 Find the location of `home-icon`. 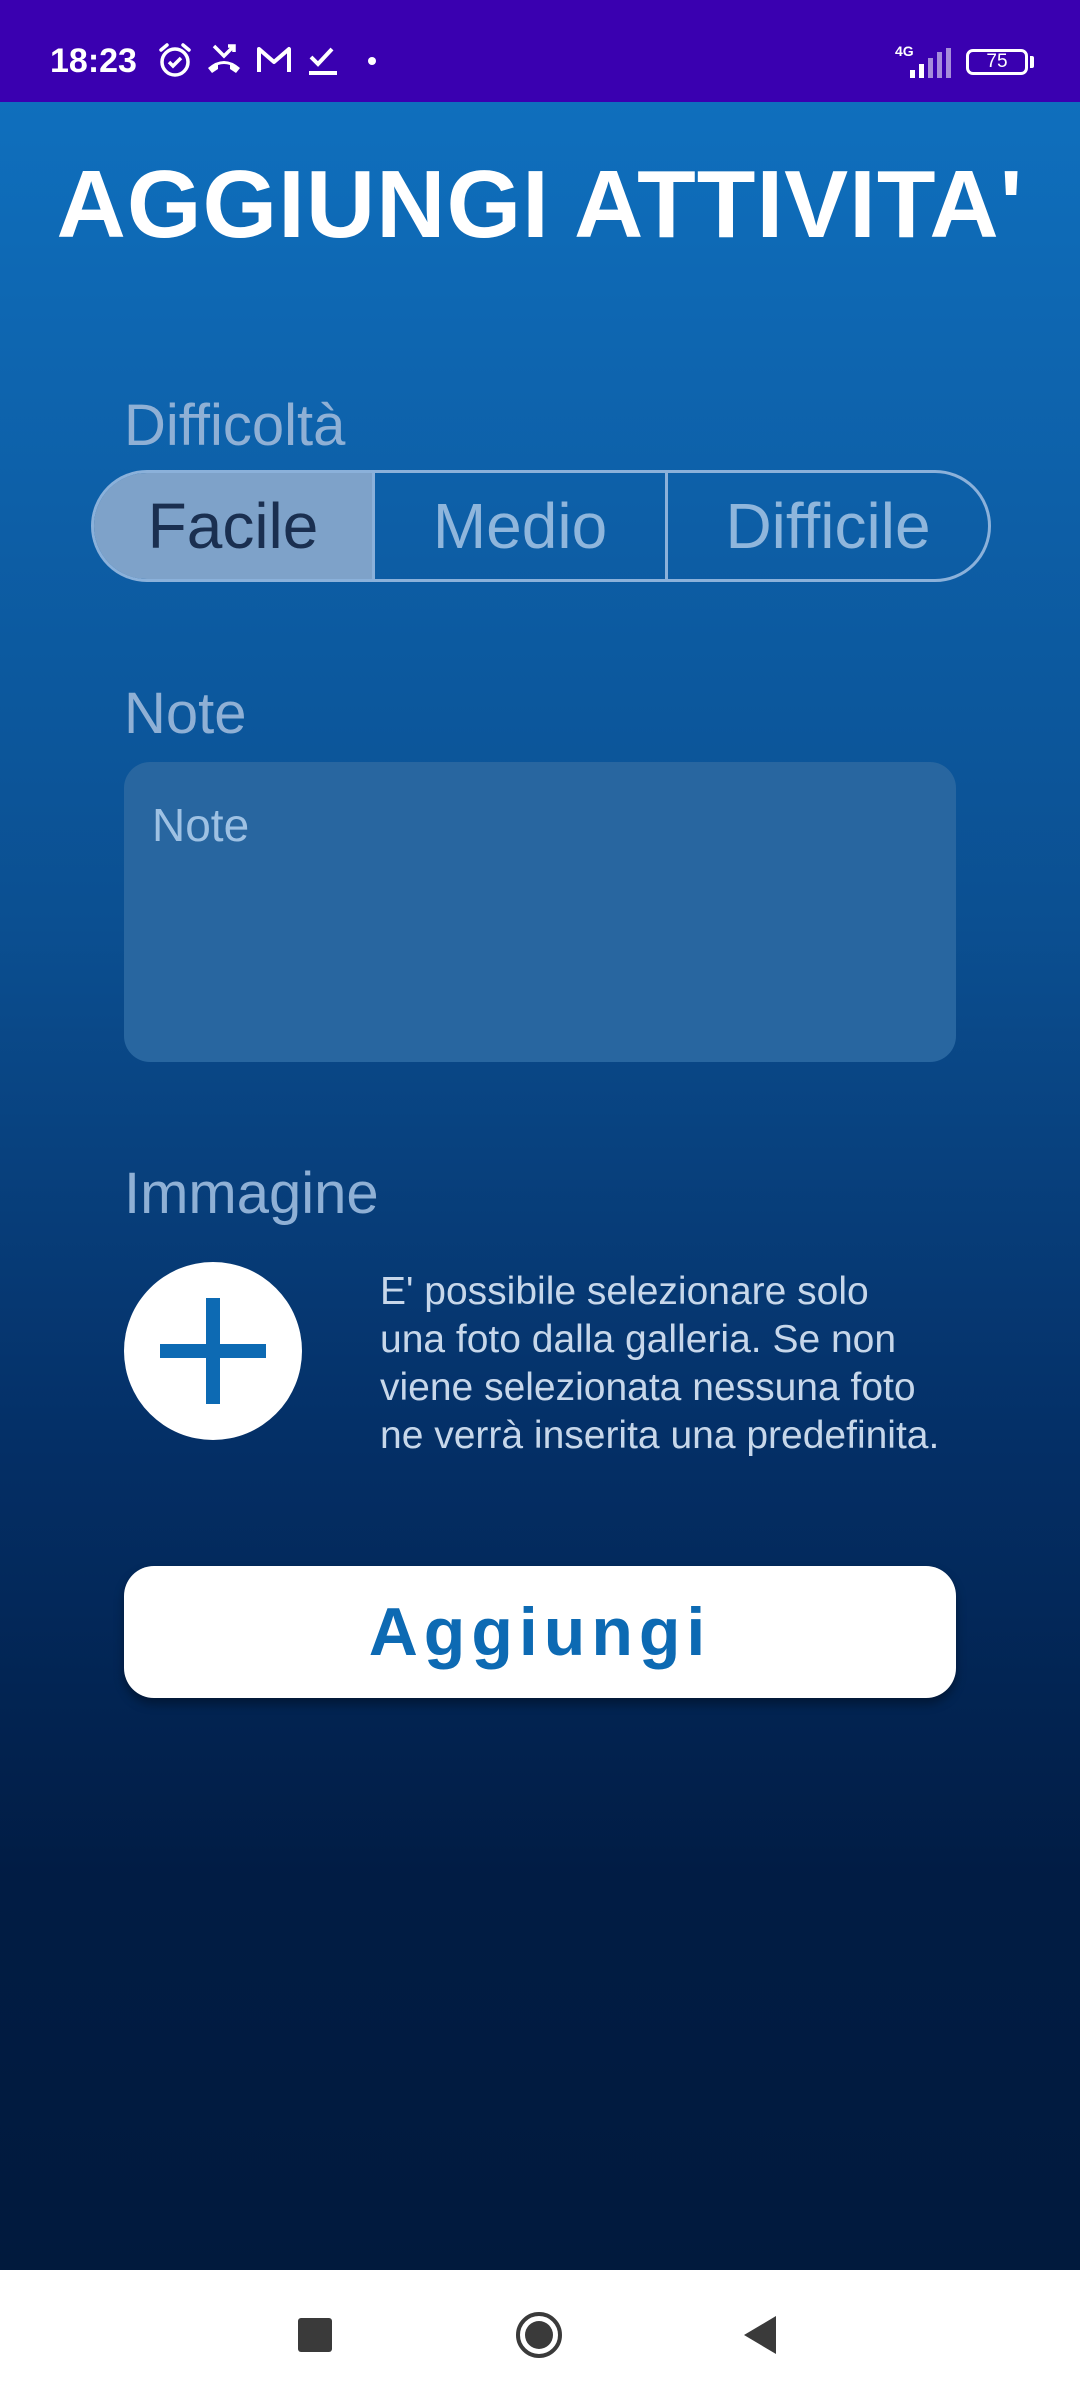

home-icon is located at coordinates (539, 2335).